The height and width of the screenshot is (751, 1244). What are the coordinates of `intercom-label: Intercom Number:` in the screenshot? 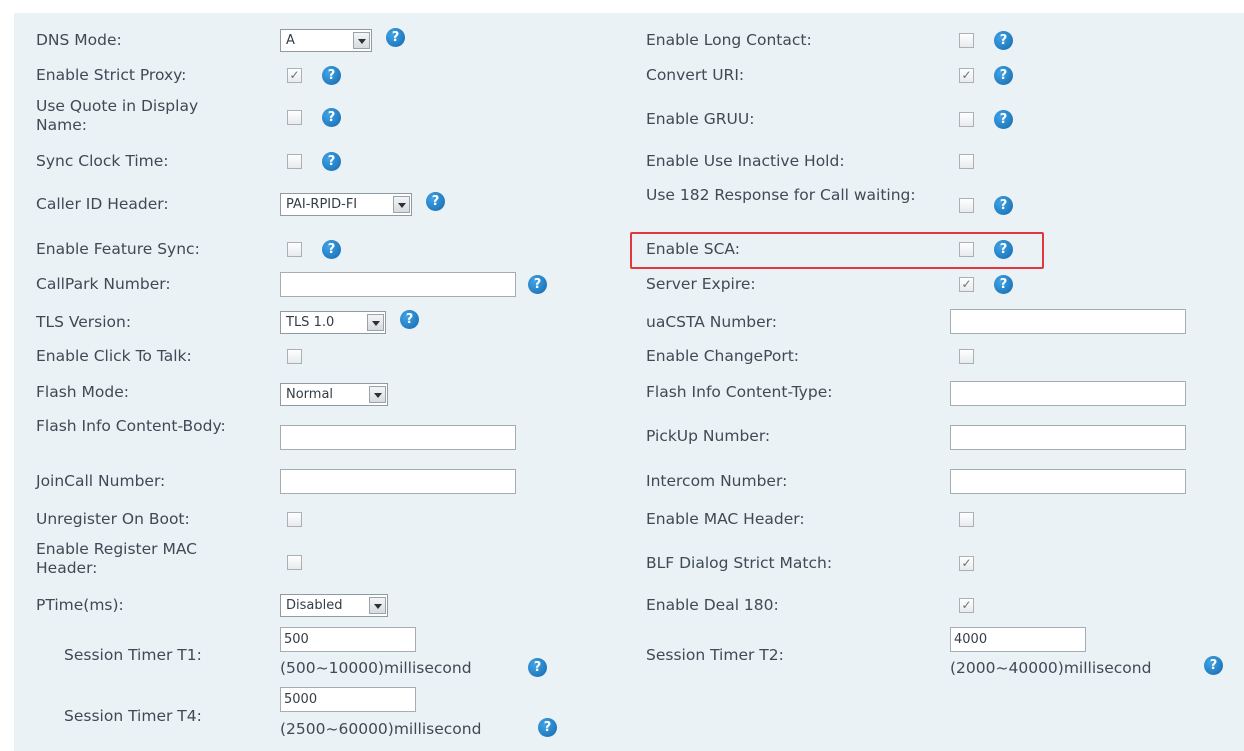 It's located at (717, 481).